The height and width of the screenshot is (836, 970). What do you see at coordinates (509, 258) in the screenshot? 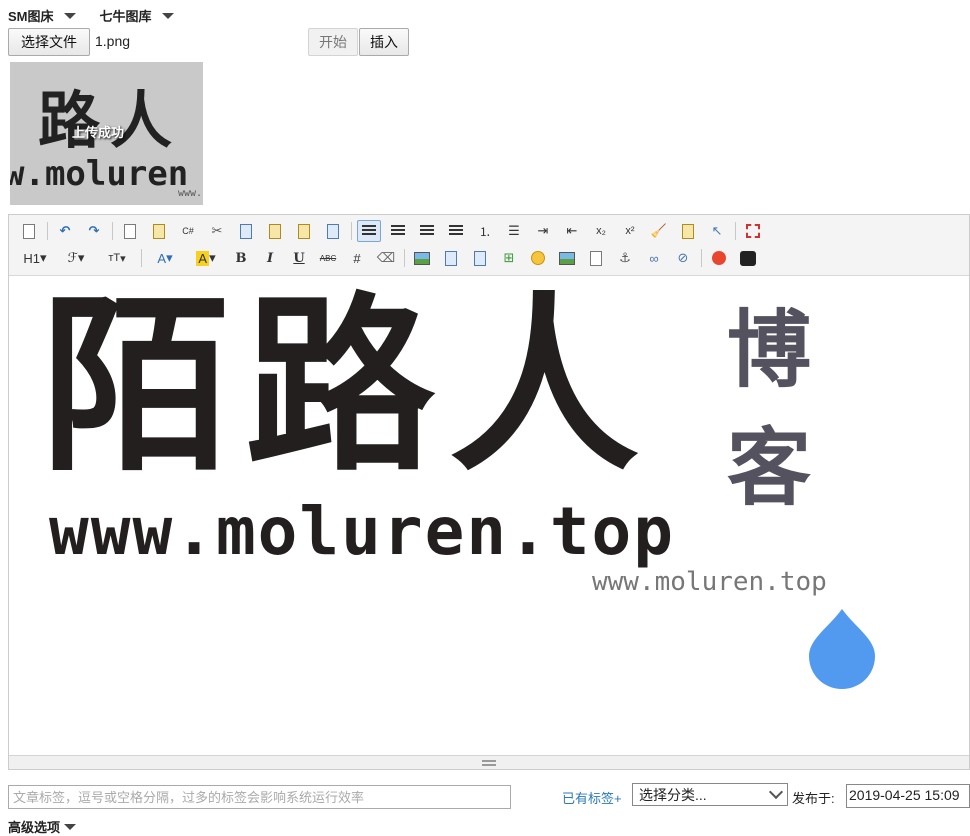
I see `insert-row-icon: ⊞` at bounding box center [509, 258].